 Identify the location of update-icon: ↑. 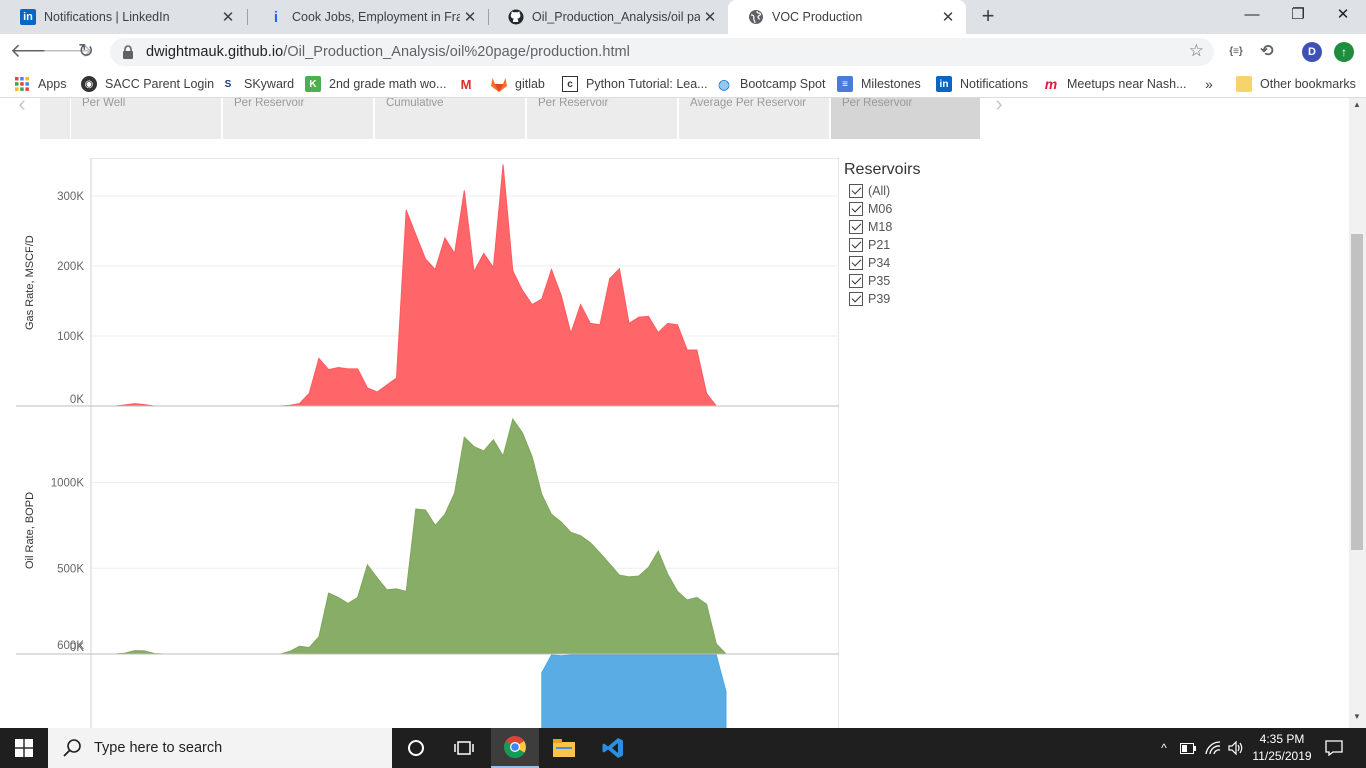
(1344, 52).